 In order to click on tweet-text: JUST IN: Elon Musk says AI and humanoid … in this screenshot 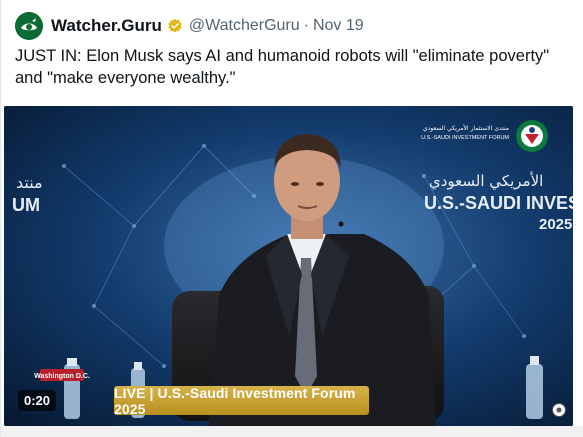, I will do `click(282, 67)`.